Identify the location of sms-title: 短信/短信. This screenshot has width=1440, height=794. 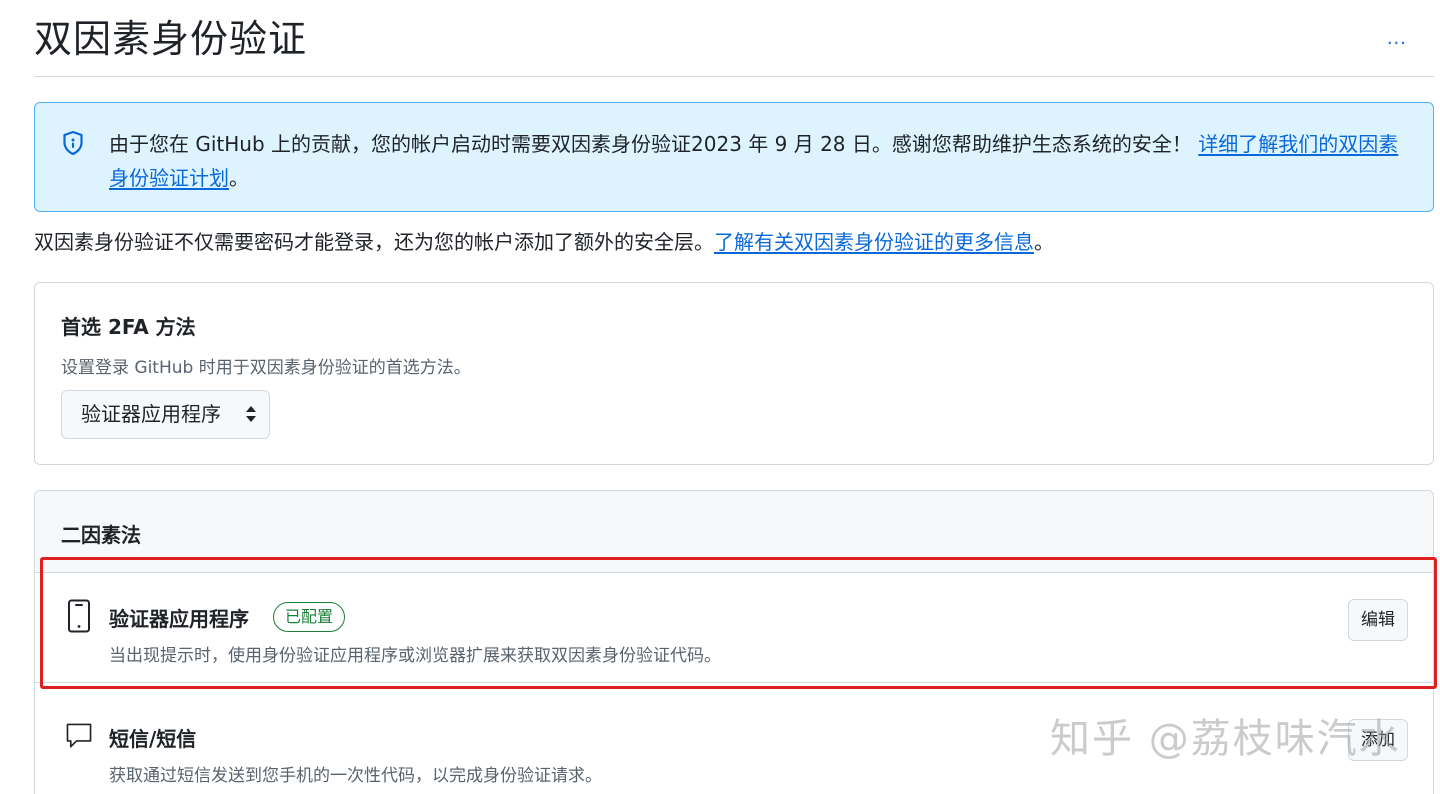
(153, 739).